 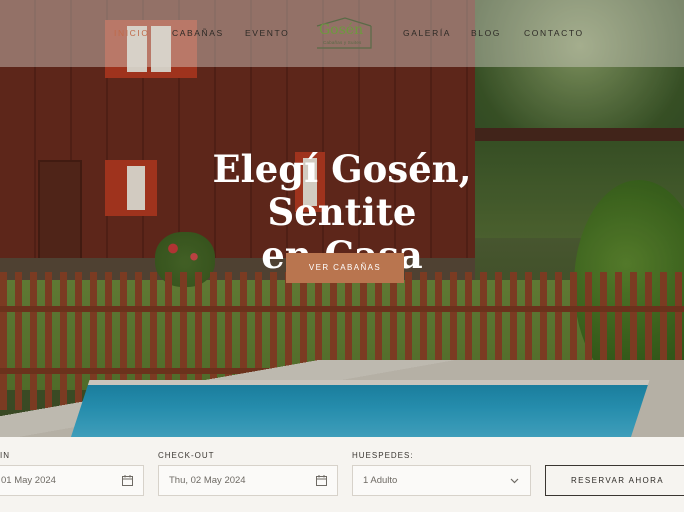 I want to click on checkin-date-value: 01 May 2024, so click(x=28, y=480).